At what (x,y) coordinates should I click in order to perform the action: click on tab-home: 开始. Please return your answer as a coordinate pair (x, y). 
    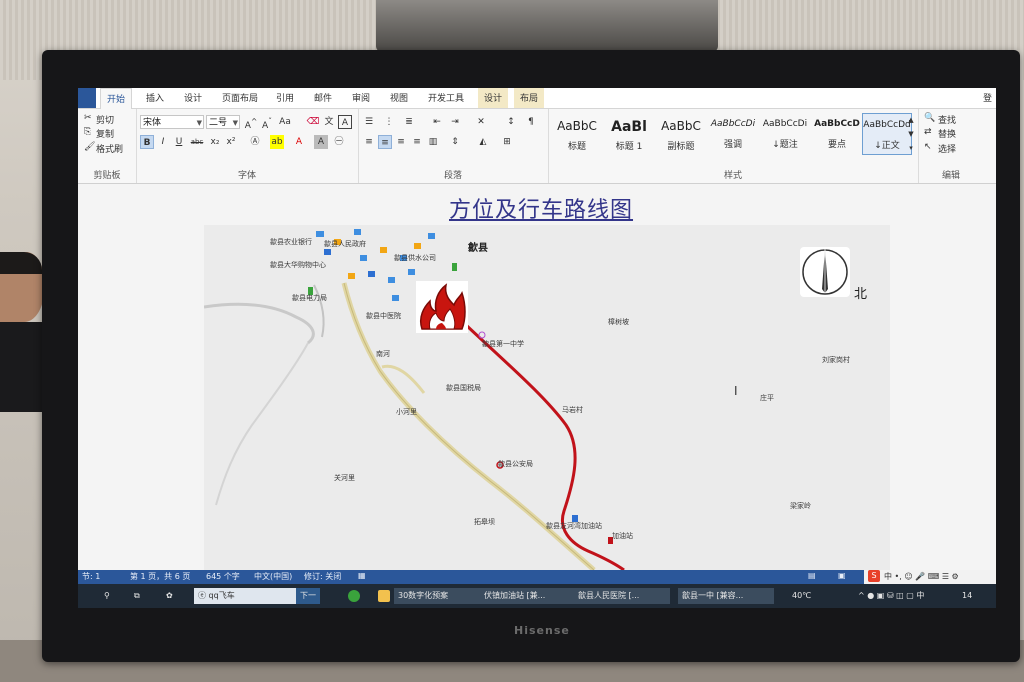
    Looking at the image, I should click on (116, 98).